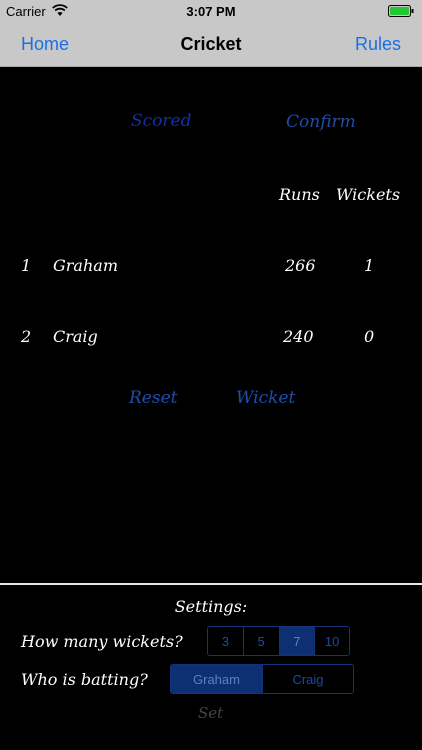  I want to click on wickets-setting-label: How many wickets?, so click(102, 641).